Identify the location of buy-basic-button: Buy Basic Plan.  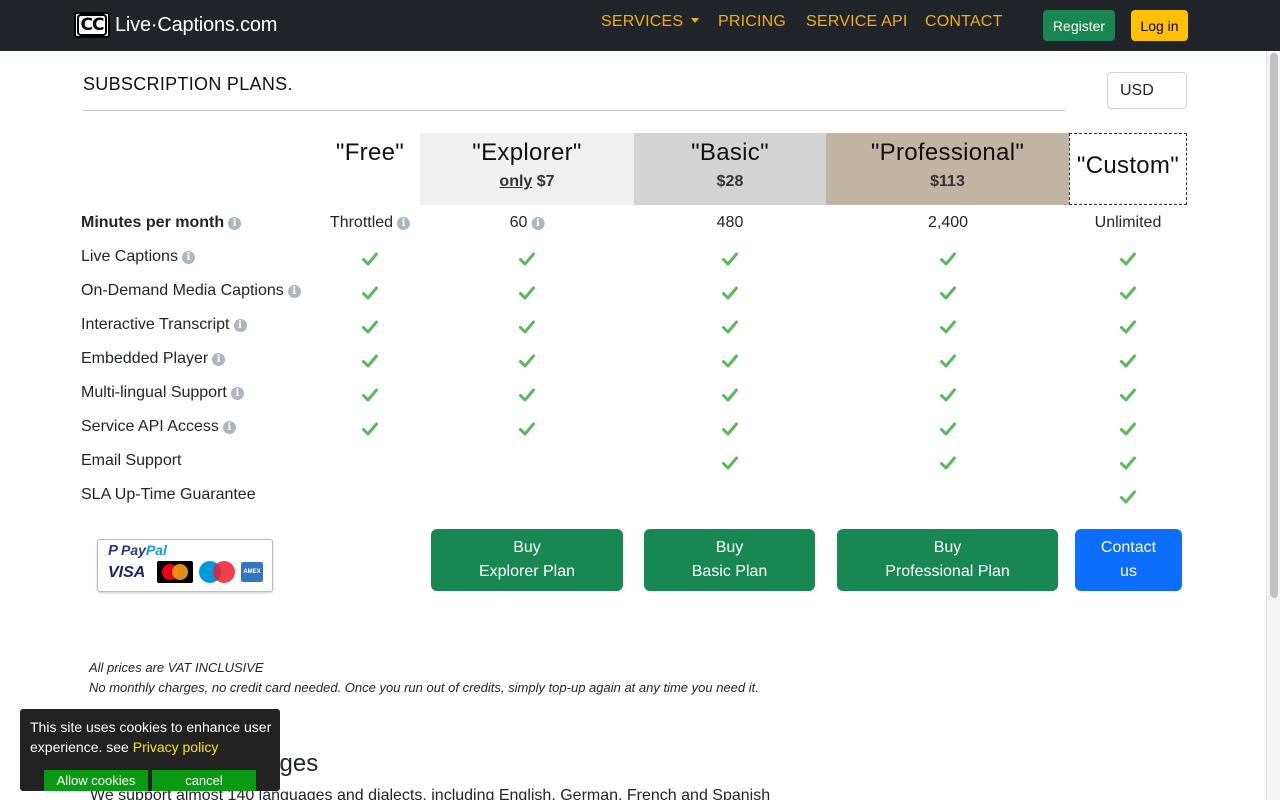
(729, 560).